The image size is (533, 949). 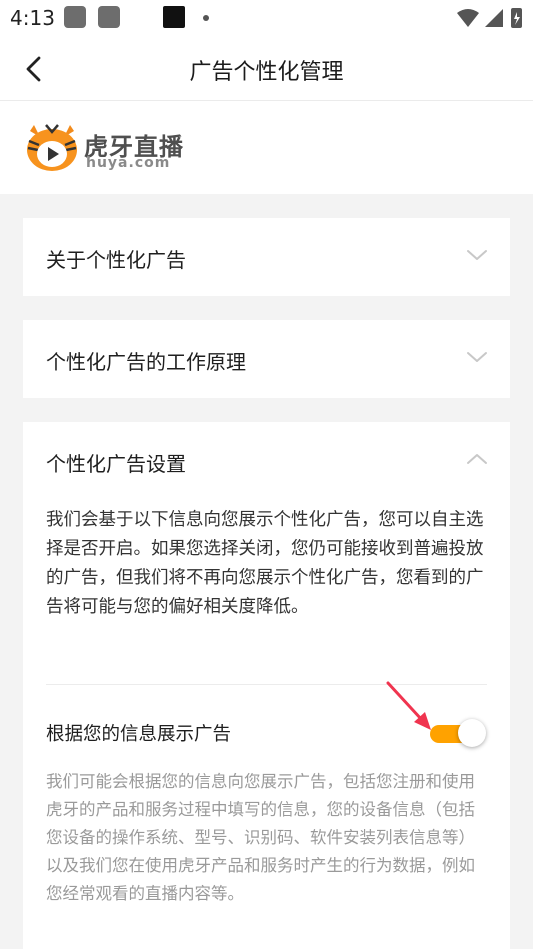 I want to click on title-bar: 广告个性化管理, so click(x=266, y=69).